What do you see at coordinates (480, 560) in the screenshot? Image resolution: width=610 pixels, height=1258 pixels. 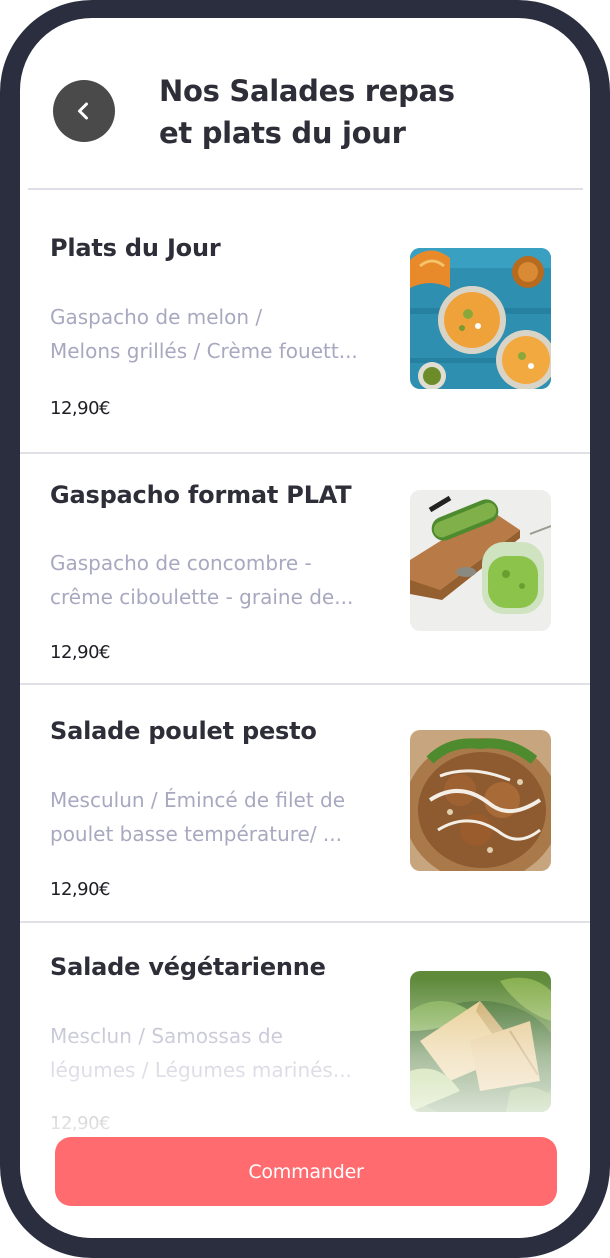 I see `cucumber-gaspacho-photo` at bounding box center [480, 560].